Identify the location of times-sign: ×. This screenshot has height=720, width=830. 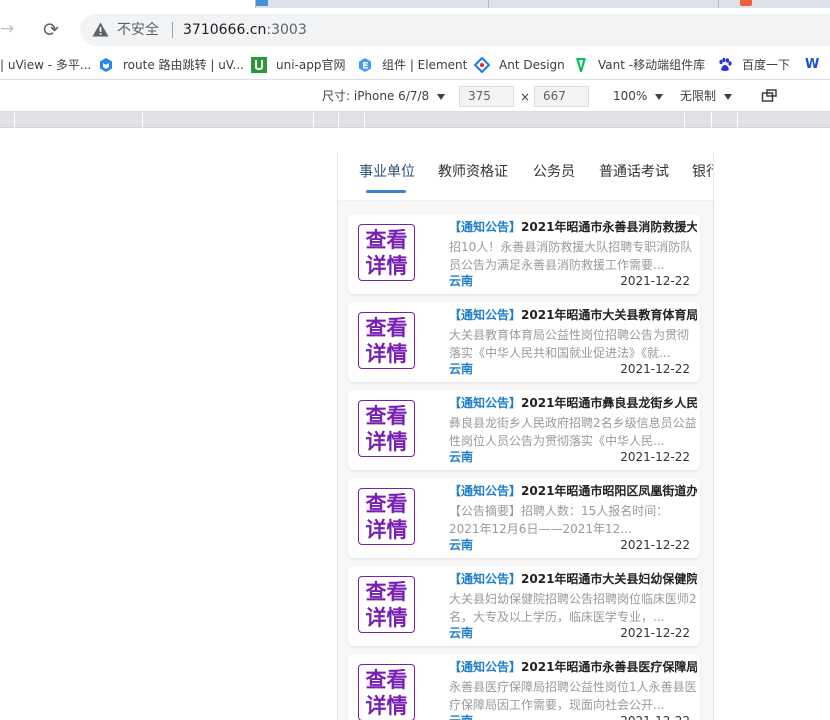
(525, 97).